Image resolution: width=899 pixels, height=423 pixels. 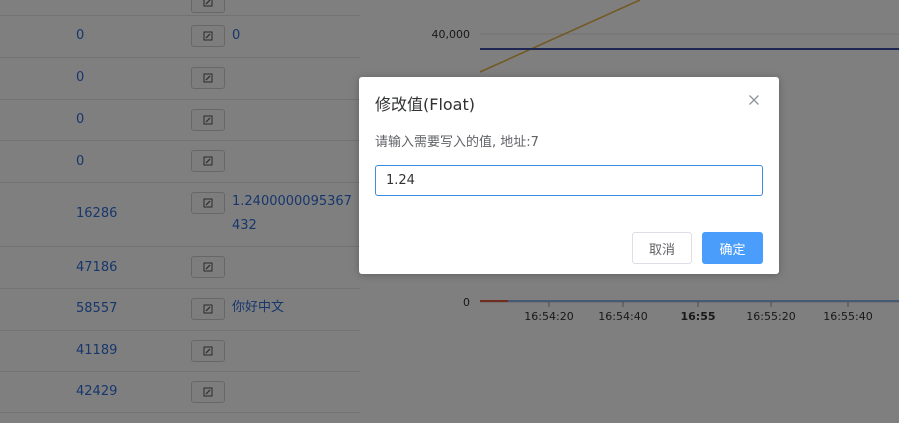 I want to click on confirm-button: 确定, so click(x=732, y=248).